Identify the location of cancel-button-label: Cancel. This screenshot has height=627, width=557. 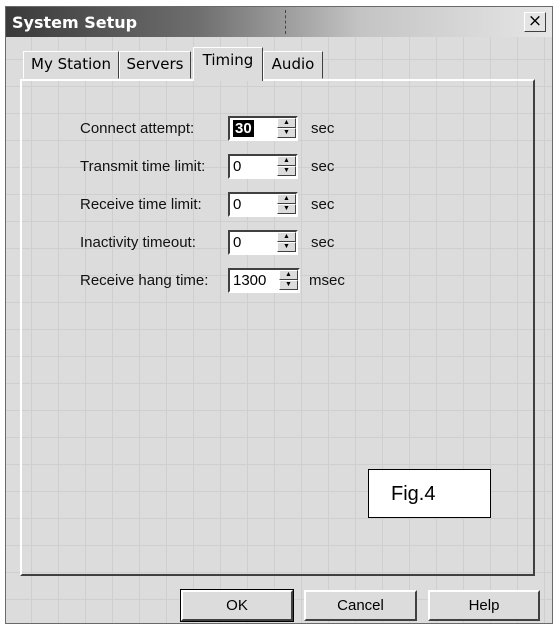
(360, 605).